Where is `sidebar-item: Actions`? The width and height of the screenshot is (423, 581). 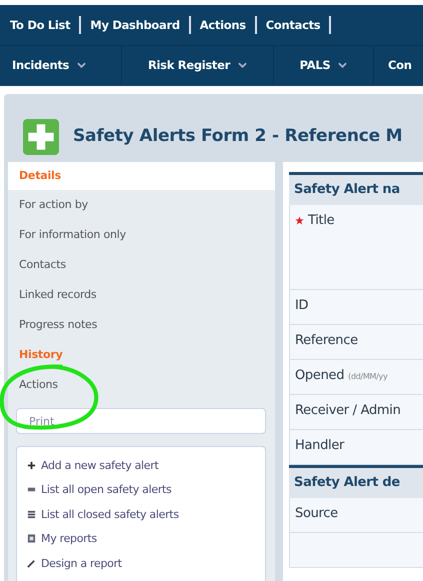 sidebar-item: Actions is located at coordinates (141, 385).